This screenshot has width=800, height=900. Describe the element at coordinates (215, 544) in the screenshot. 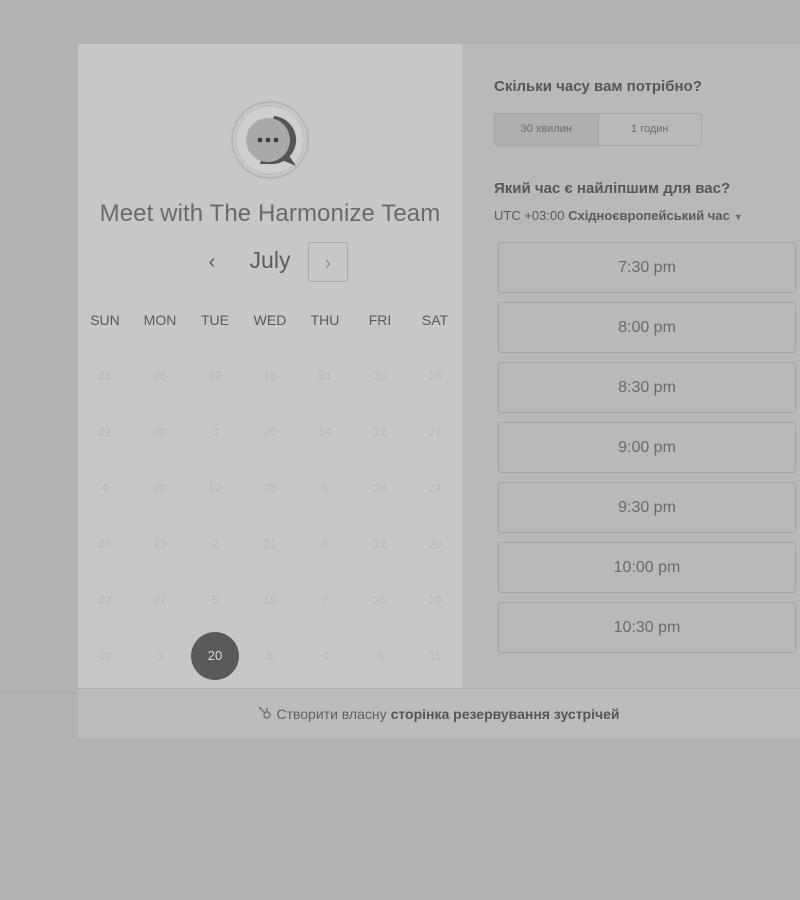

I see `calendar-day: 2` at that location.